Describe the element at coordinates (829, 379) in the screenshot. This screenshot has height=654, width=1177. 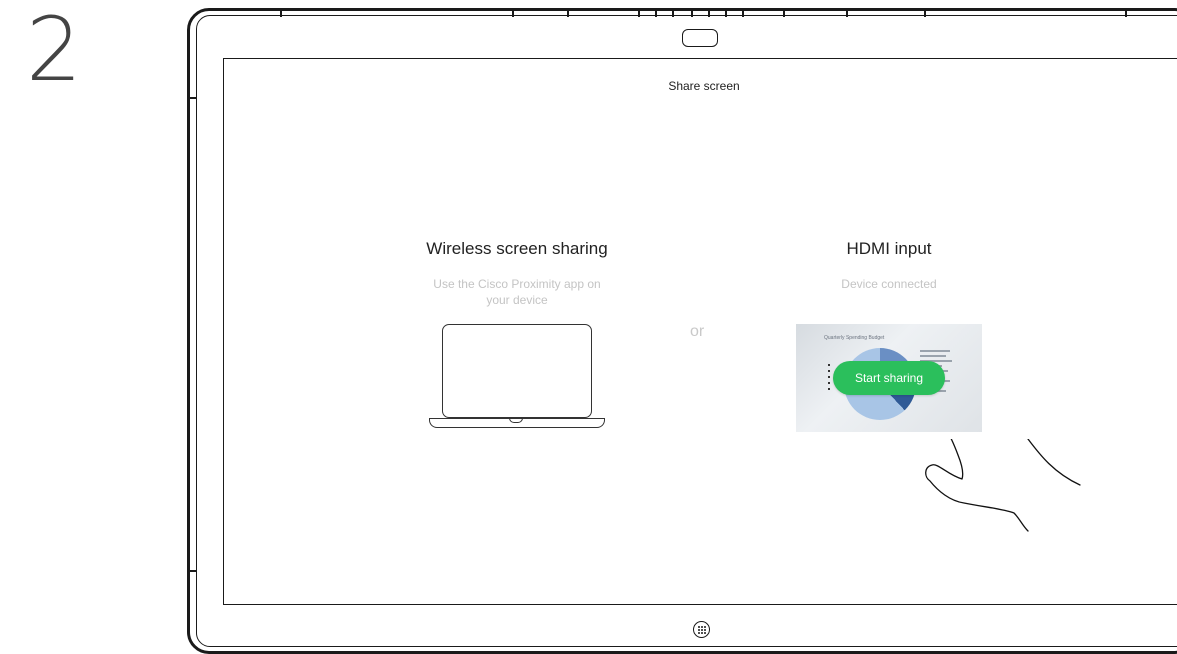
I see `preview-legend-dots` at that location.